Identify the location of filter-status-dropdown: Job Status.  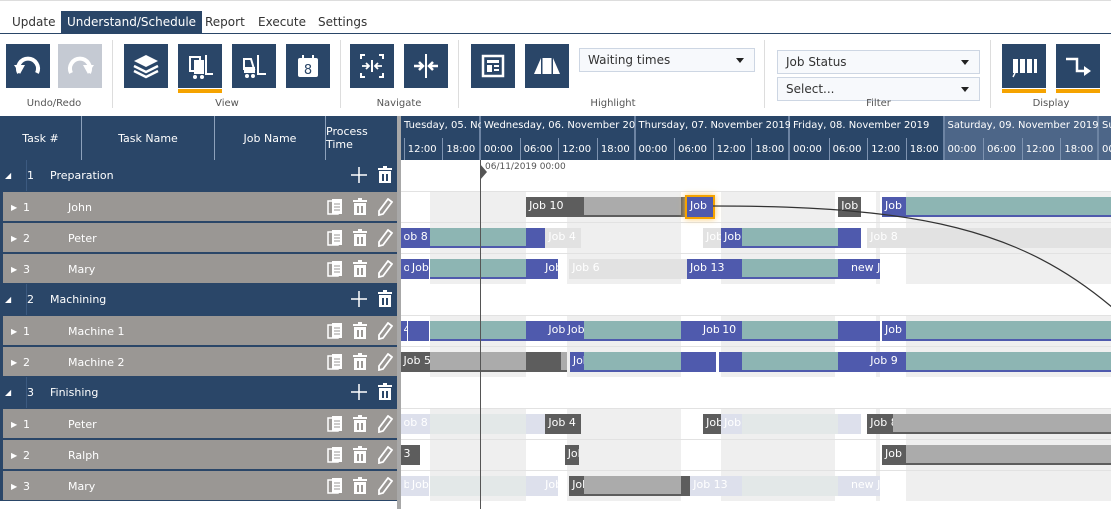
(878, 62).